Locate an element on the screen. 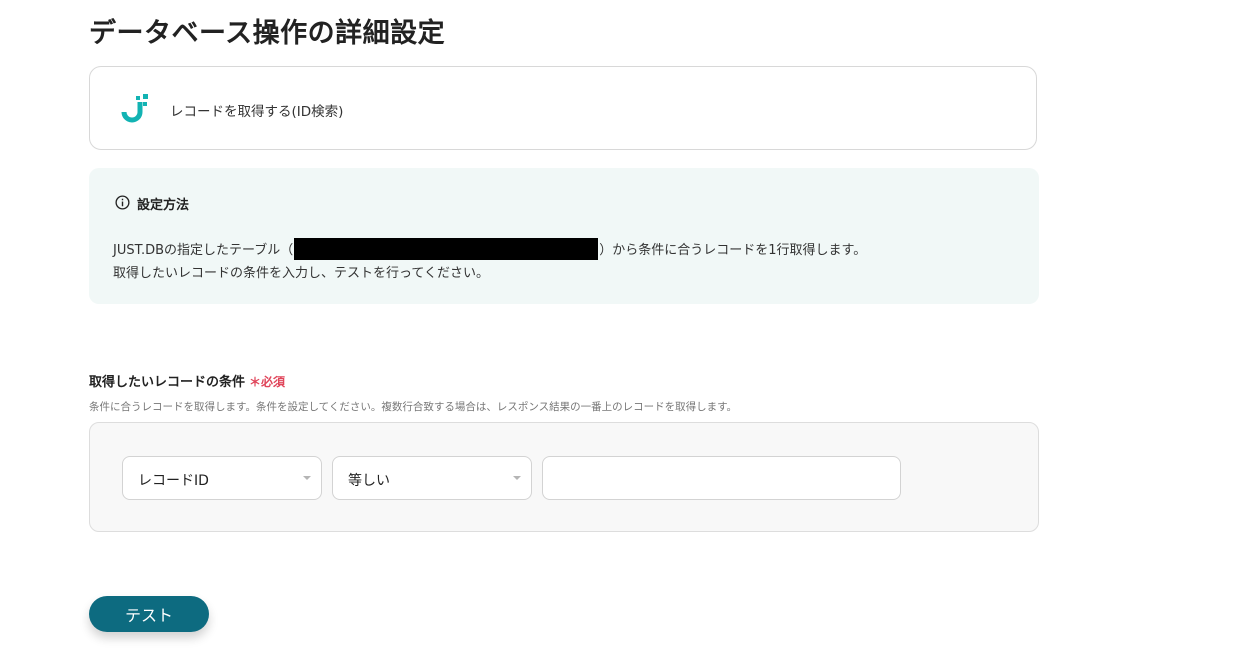 The height and width of the screenshot is (651, 1251). condition-panel: レコードID 等しい is located at coordinates (564, 477).